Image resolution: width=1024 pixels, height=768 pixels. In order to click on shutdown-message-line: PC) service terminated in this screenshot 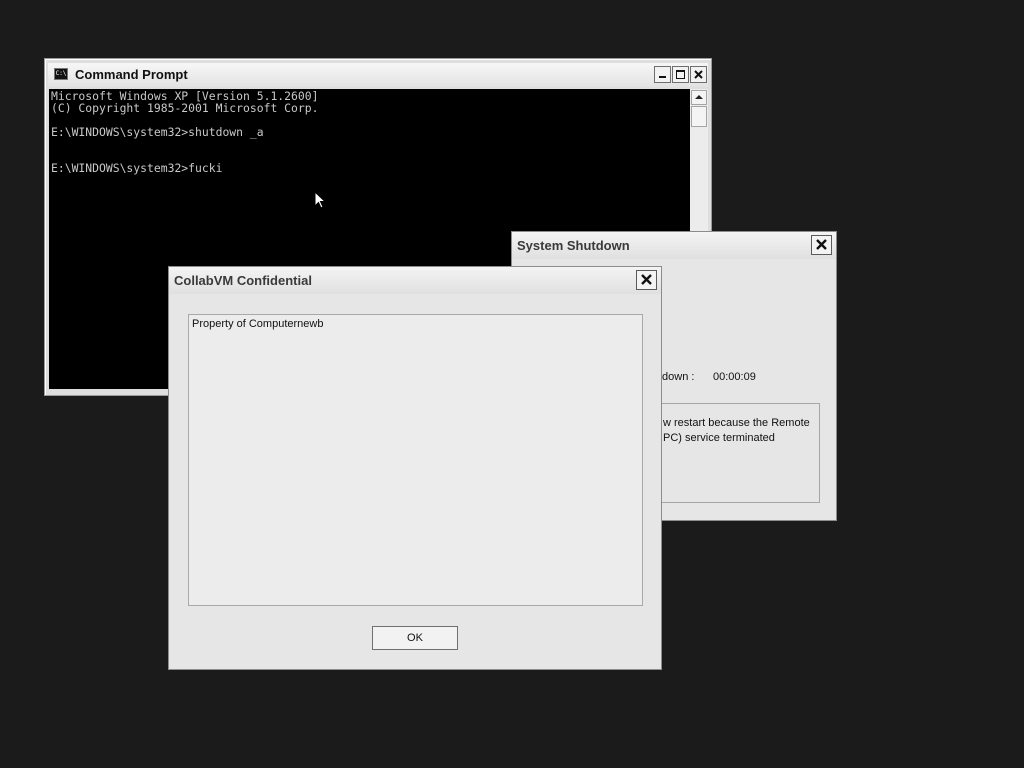, I will do `click(719, 438)`.